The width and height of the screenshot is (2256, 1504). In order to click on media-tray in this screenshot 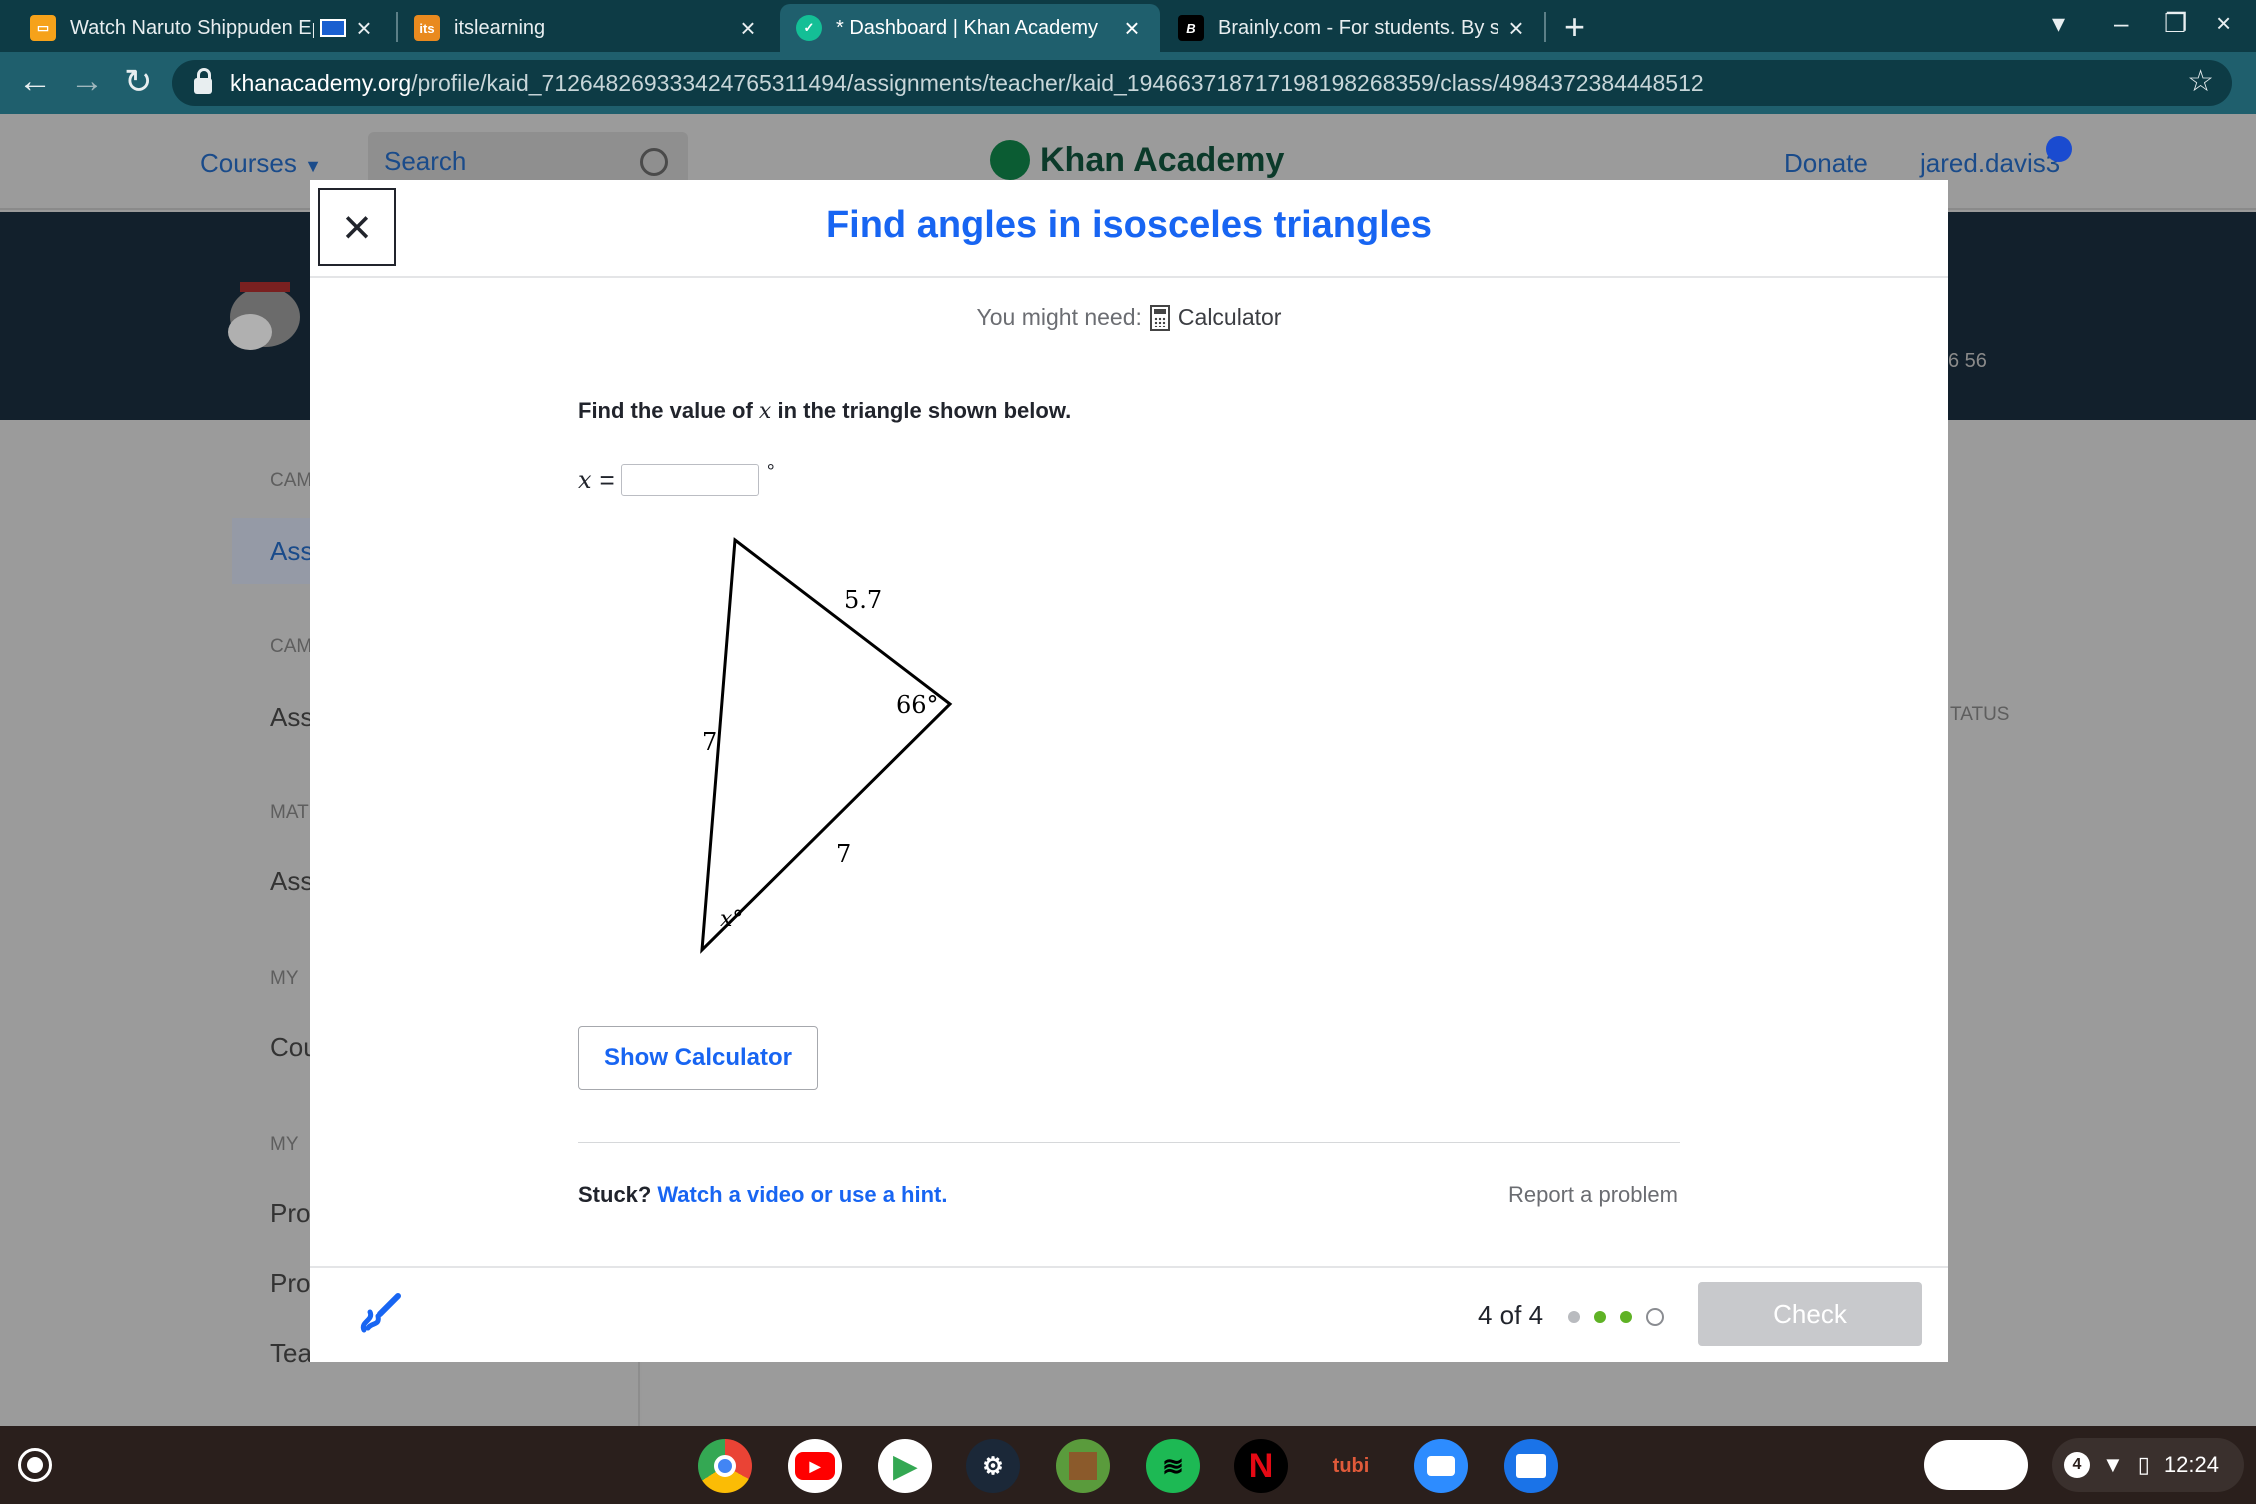, I will do `click(1976, 1465)`.